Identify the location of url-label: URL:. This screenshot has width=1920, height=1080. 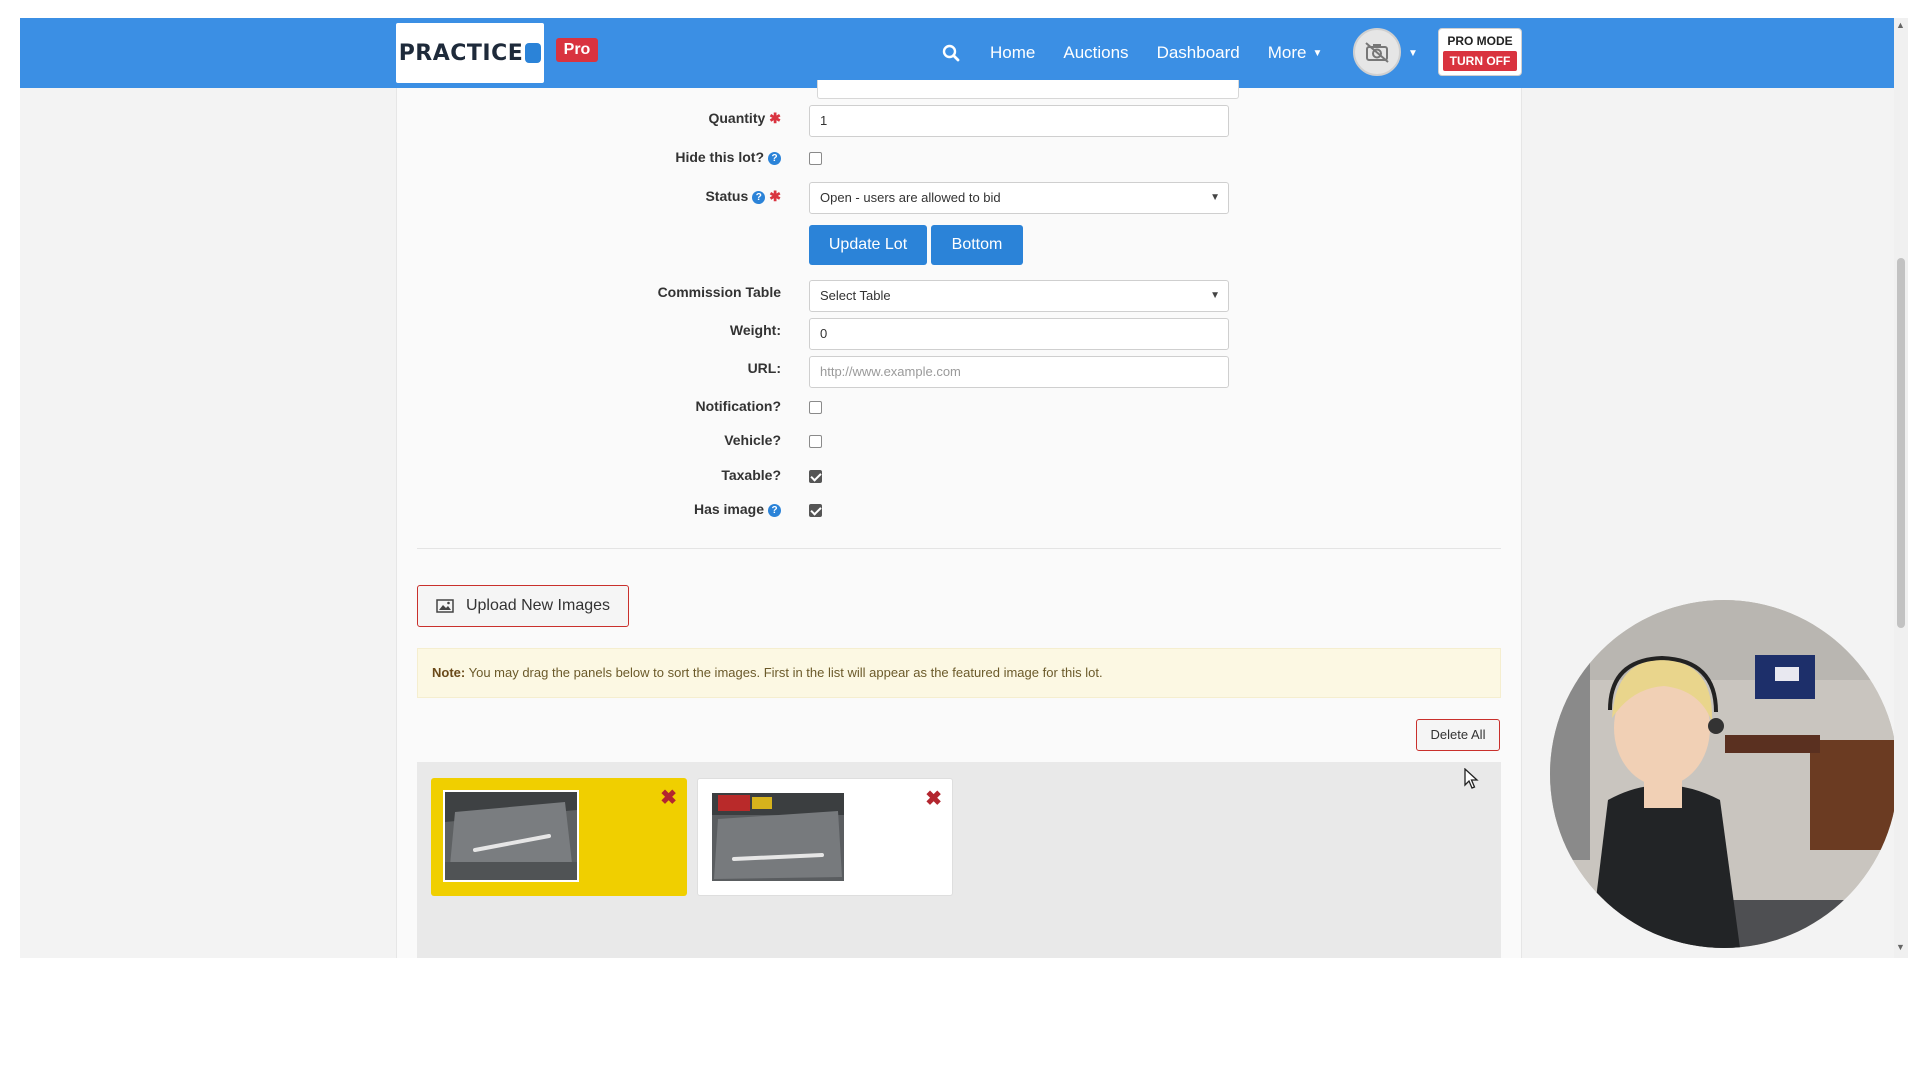
(764, 368).